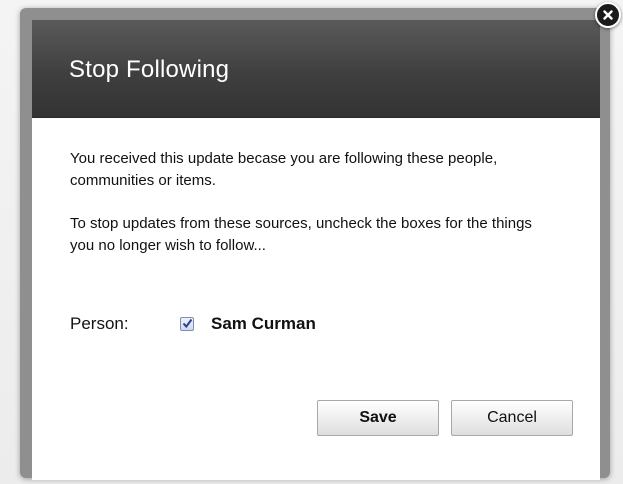 The height and width of the screenshot is (484, 623). I want to click on save-button: Save, so click(378, 418).